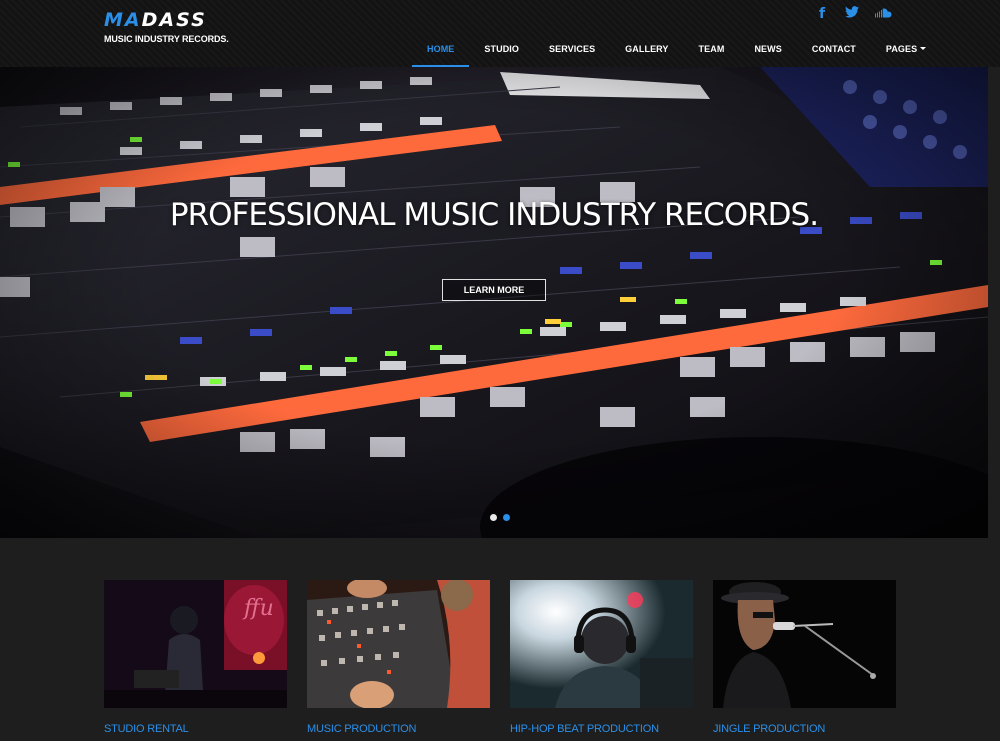 The height and width of the screenshot is (741, 1000). What do you see at coordinates (822, 14) in the screenshot?
I see `facebook-icon: f` at bounding box center [822, 14].